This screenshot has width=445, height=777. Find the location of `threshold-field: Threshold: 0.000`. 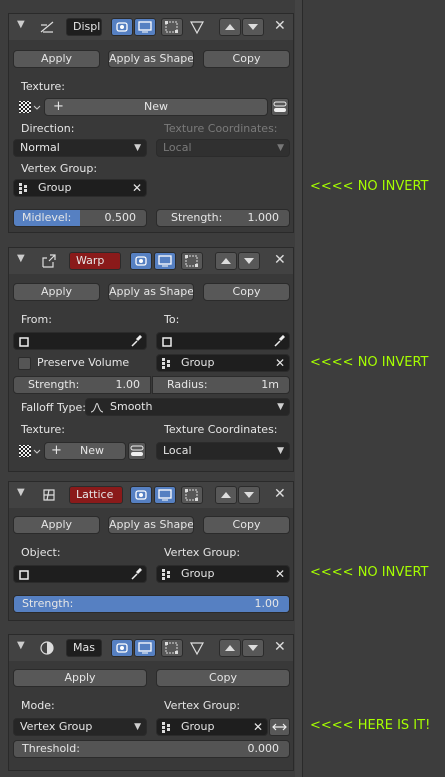

threshold-field: Threshold: 0.000 is located at coordinates (151, 749).